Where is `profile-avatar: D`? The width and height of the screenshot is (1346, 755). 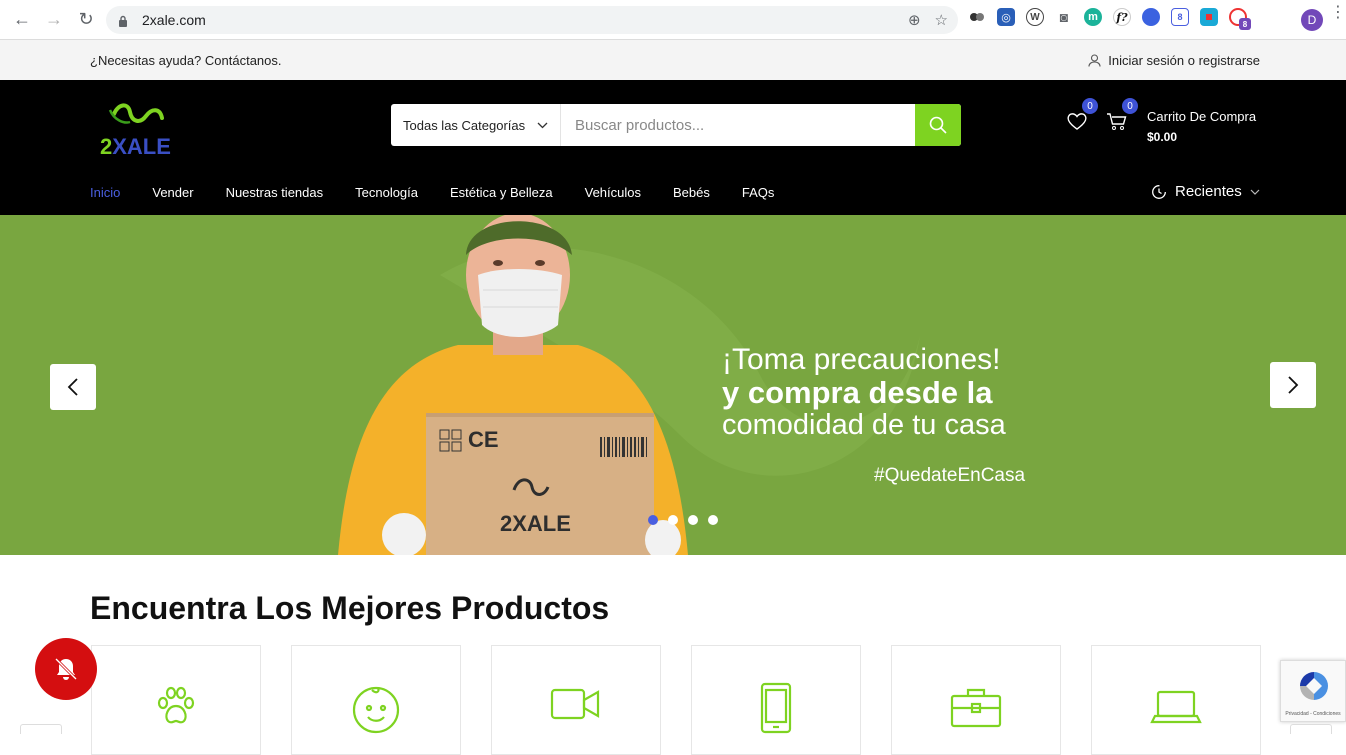 profile-avatar: D is located at coordinates (1312, 20).